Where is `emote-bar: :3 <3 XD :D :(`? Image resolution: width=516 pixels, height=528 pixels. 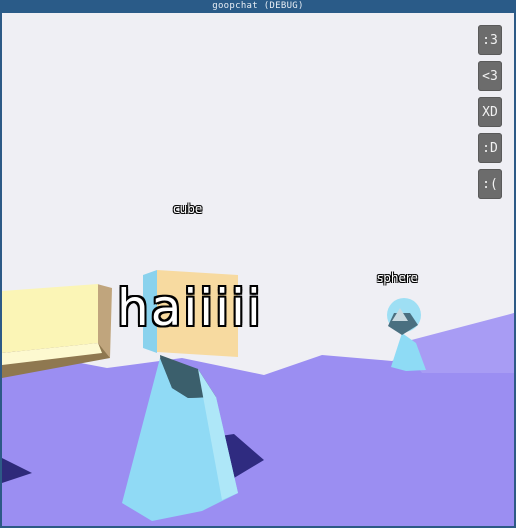
emote-bar: :3 <3 XD :D :( is located at coordinates (490, 115).